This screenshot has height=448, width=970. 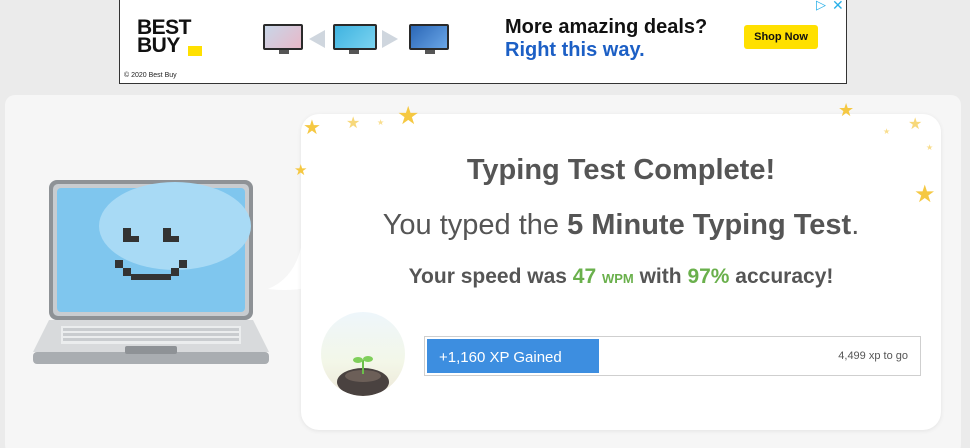 I want to click on ad-headline-line-2: Right this way., so click(x=575, y=50).